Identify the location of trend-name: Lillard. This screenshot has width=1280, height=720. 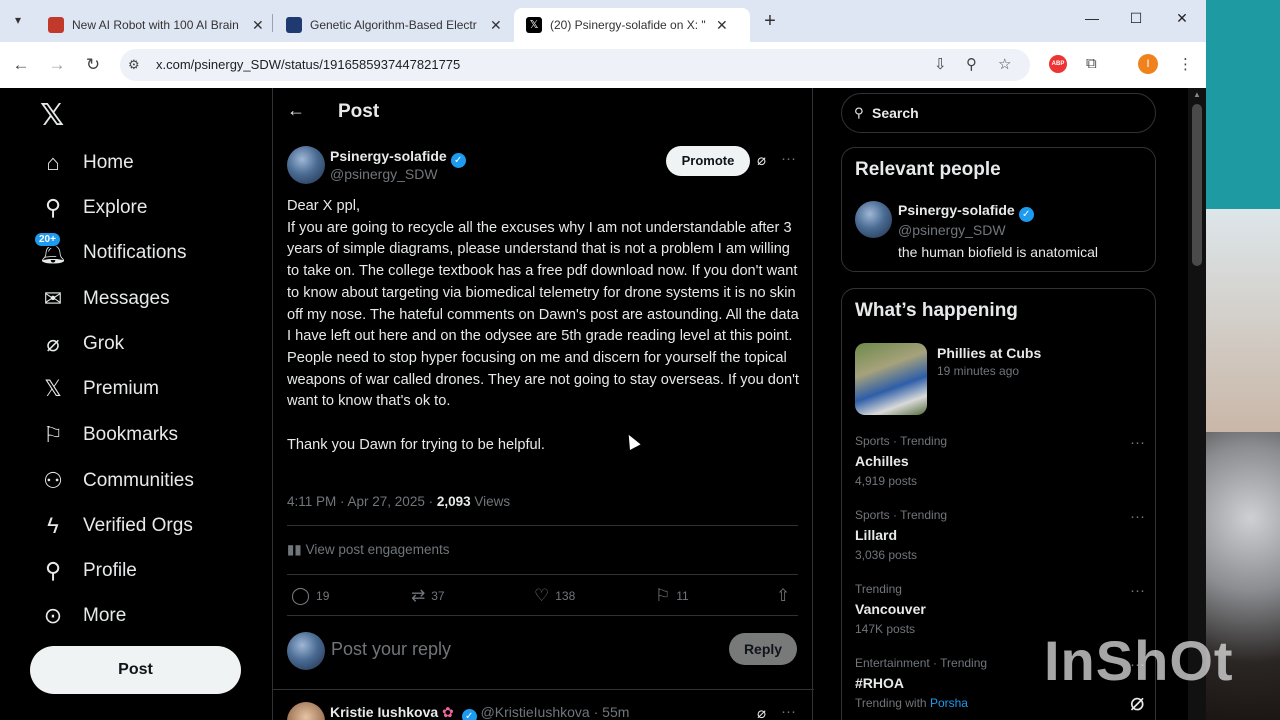
(876, 535).